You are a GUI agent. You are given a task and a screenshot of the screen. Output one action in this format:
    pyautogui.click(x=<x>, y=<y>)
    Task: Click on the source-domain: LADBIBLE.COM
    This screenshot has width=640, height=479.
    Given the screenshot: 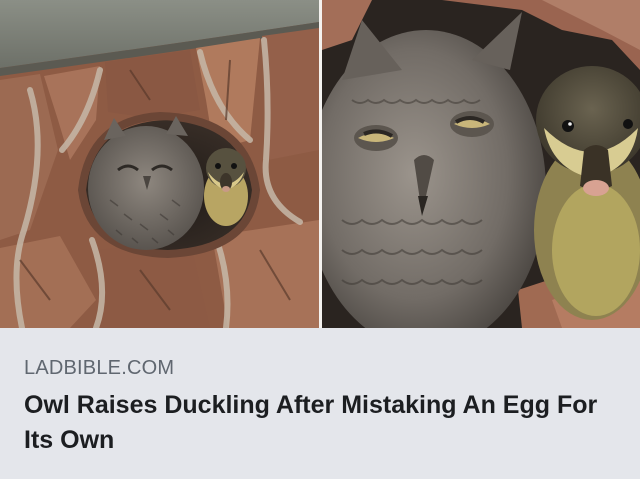 What is the action you would take?
    pyautogui.click(x=99, y=368)
    